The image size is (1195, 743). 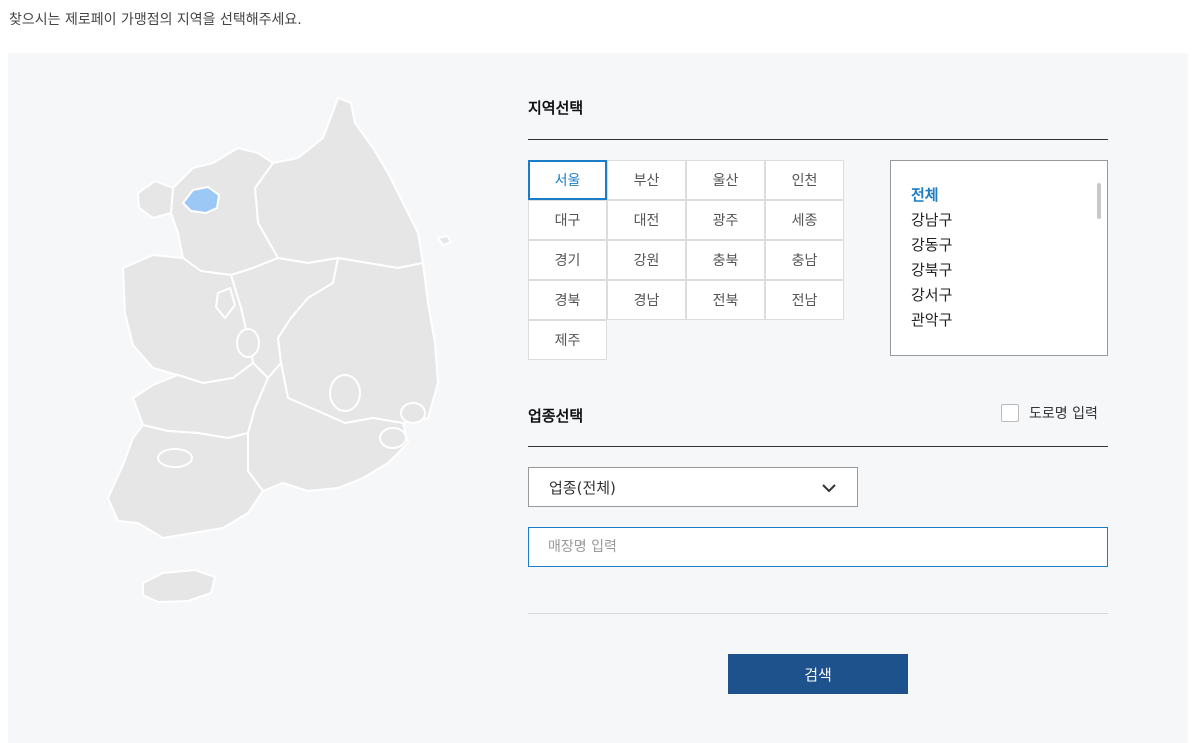 What do you see at coordinates (804, 180) in the screenshot?
I see `region-incheon-button: 인천` at bounding box center [804, 180].